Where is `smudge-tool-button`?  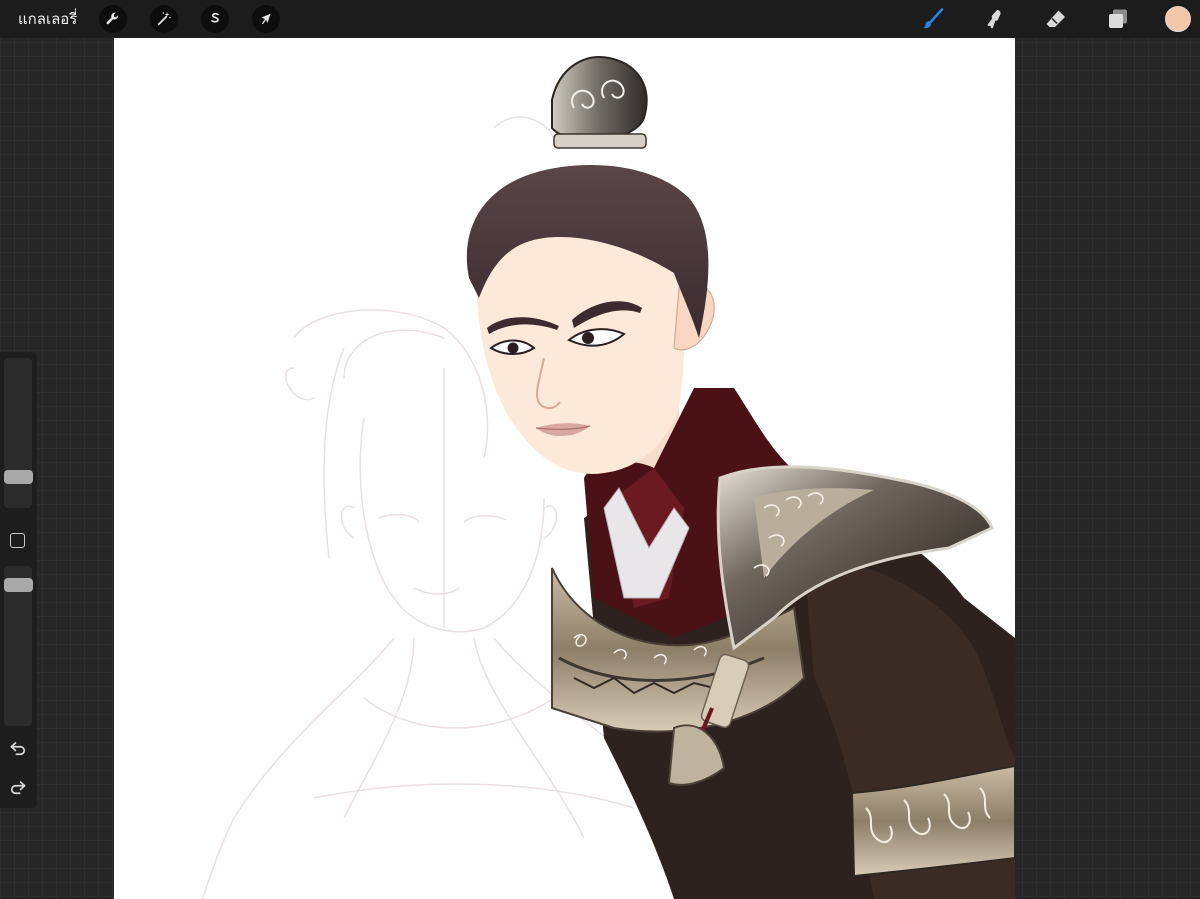
smudge-tool-button is located at coordinates (994, 19).